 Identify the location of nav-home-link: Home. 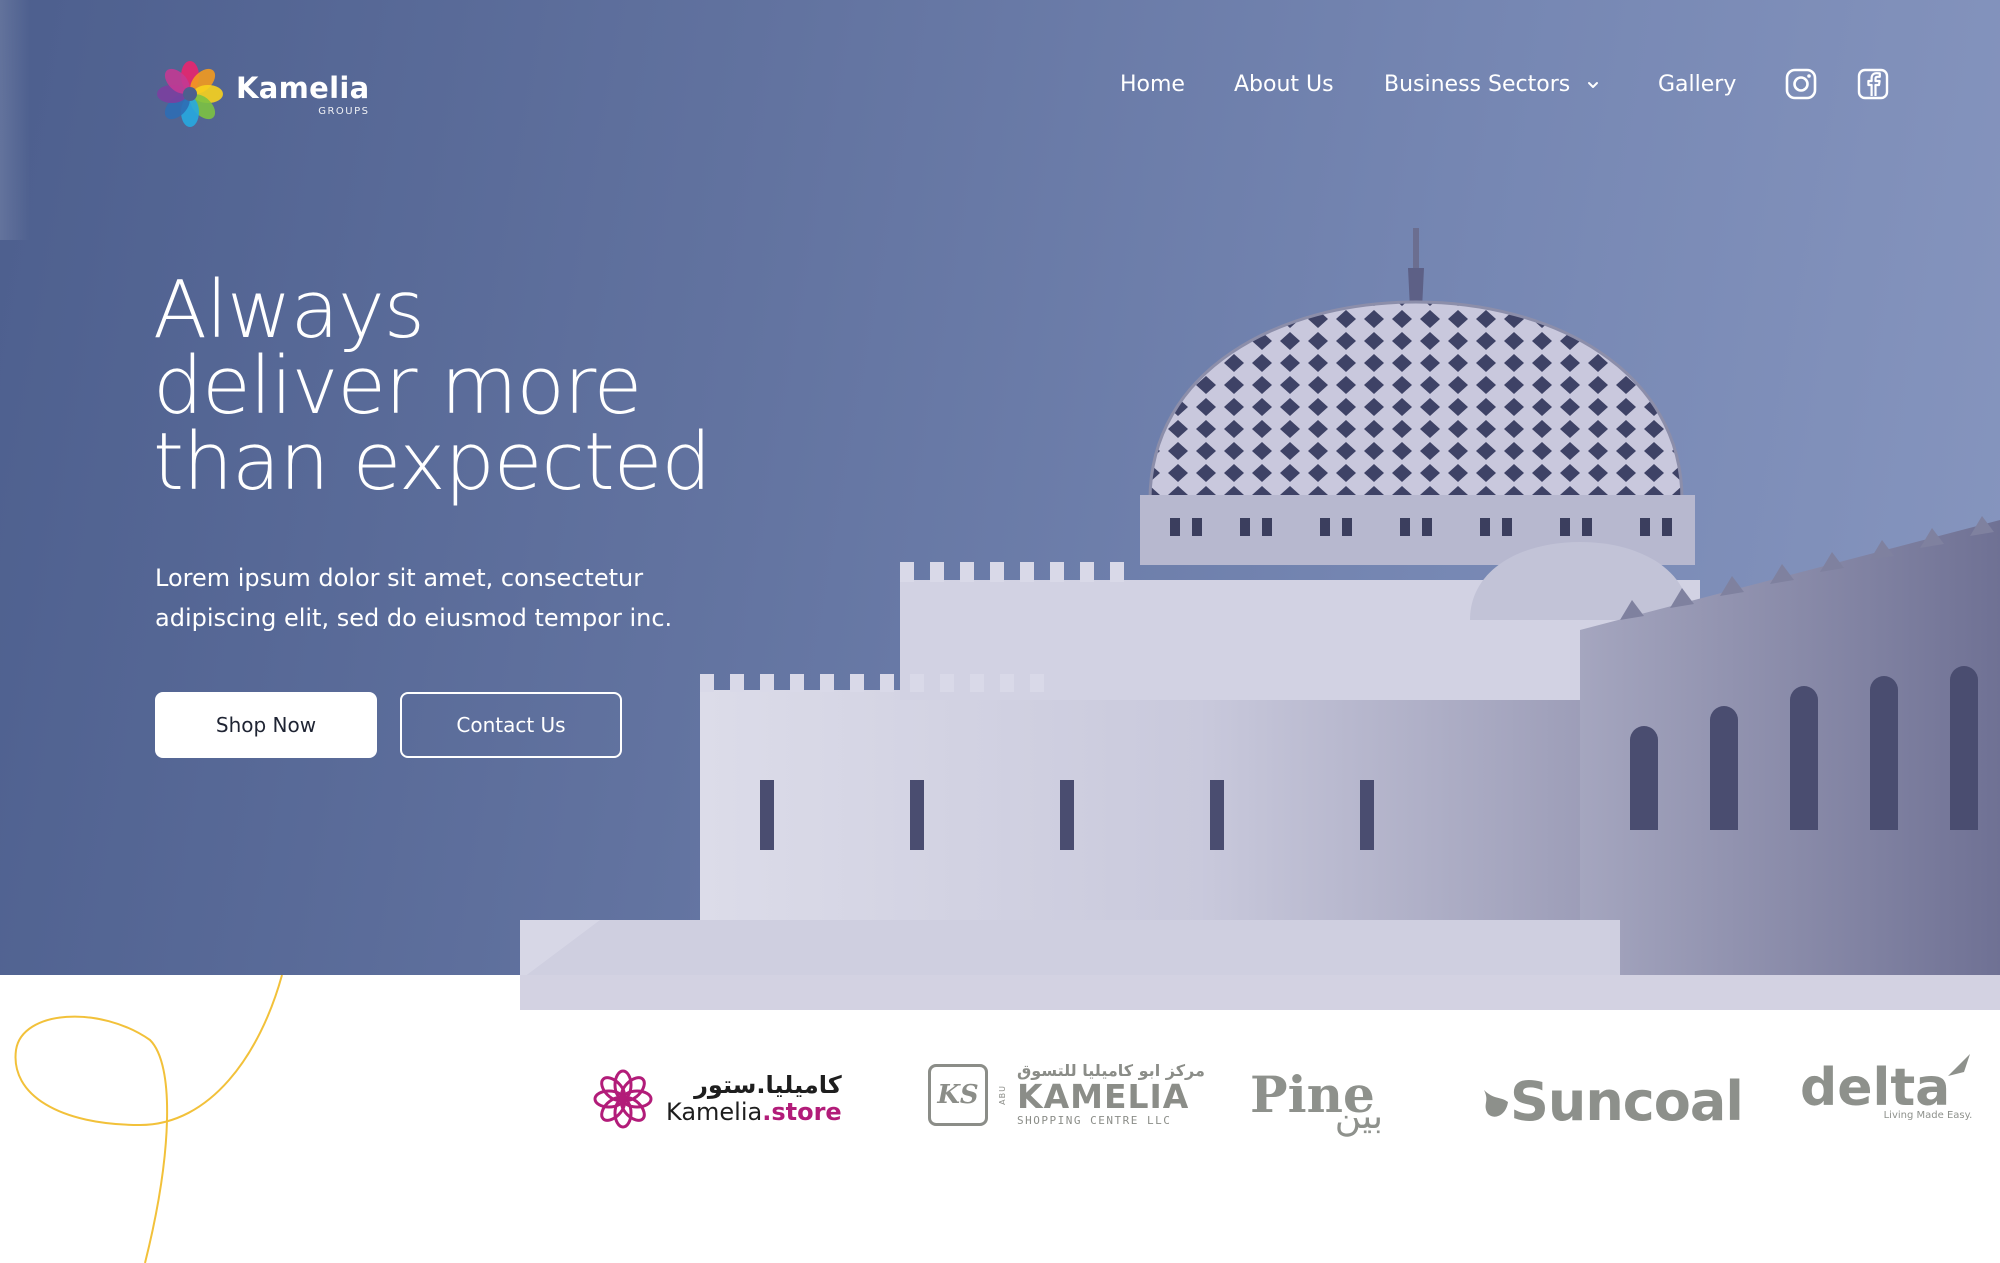
(1152, 84).